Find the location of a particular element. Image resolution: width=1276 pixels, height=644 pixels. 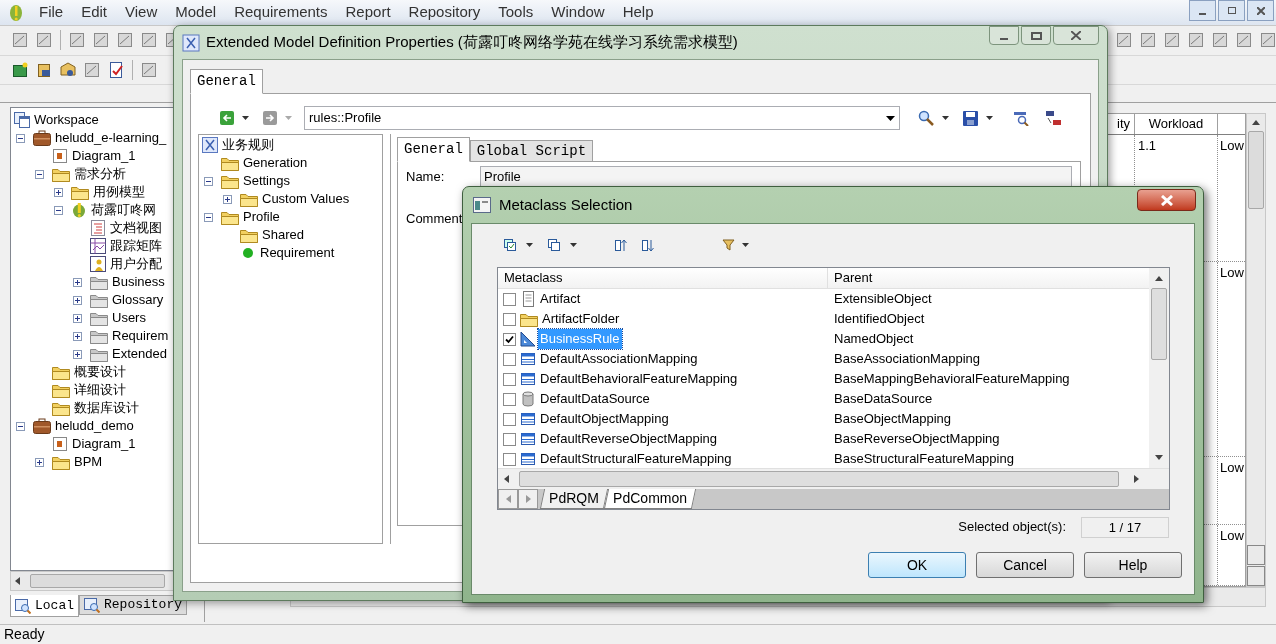

tree-item: heludd_e-learning_ is located at coordinates (111, 138).